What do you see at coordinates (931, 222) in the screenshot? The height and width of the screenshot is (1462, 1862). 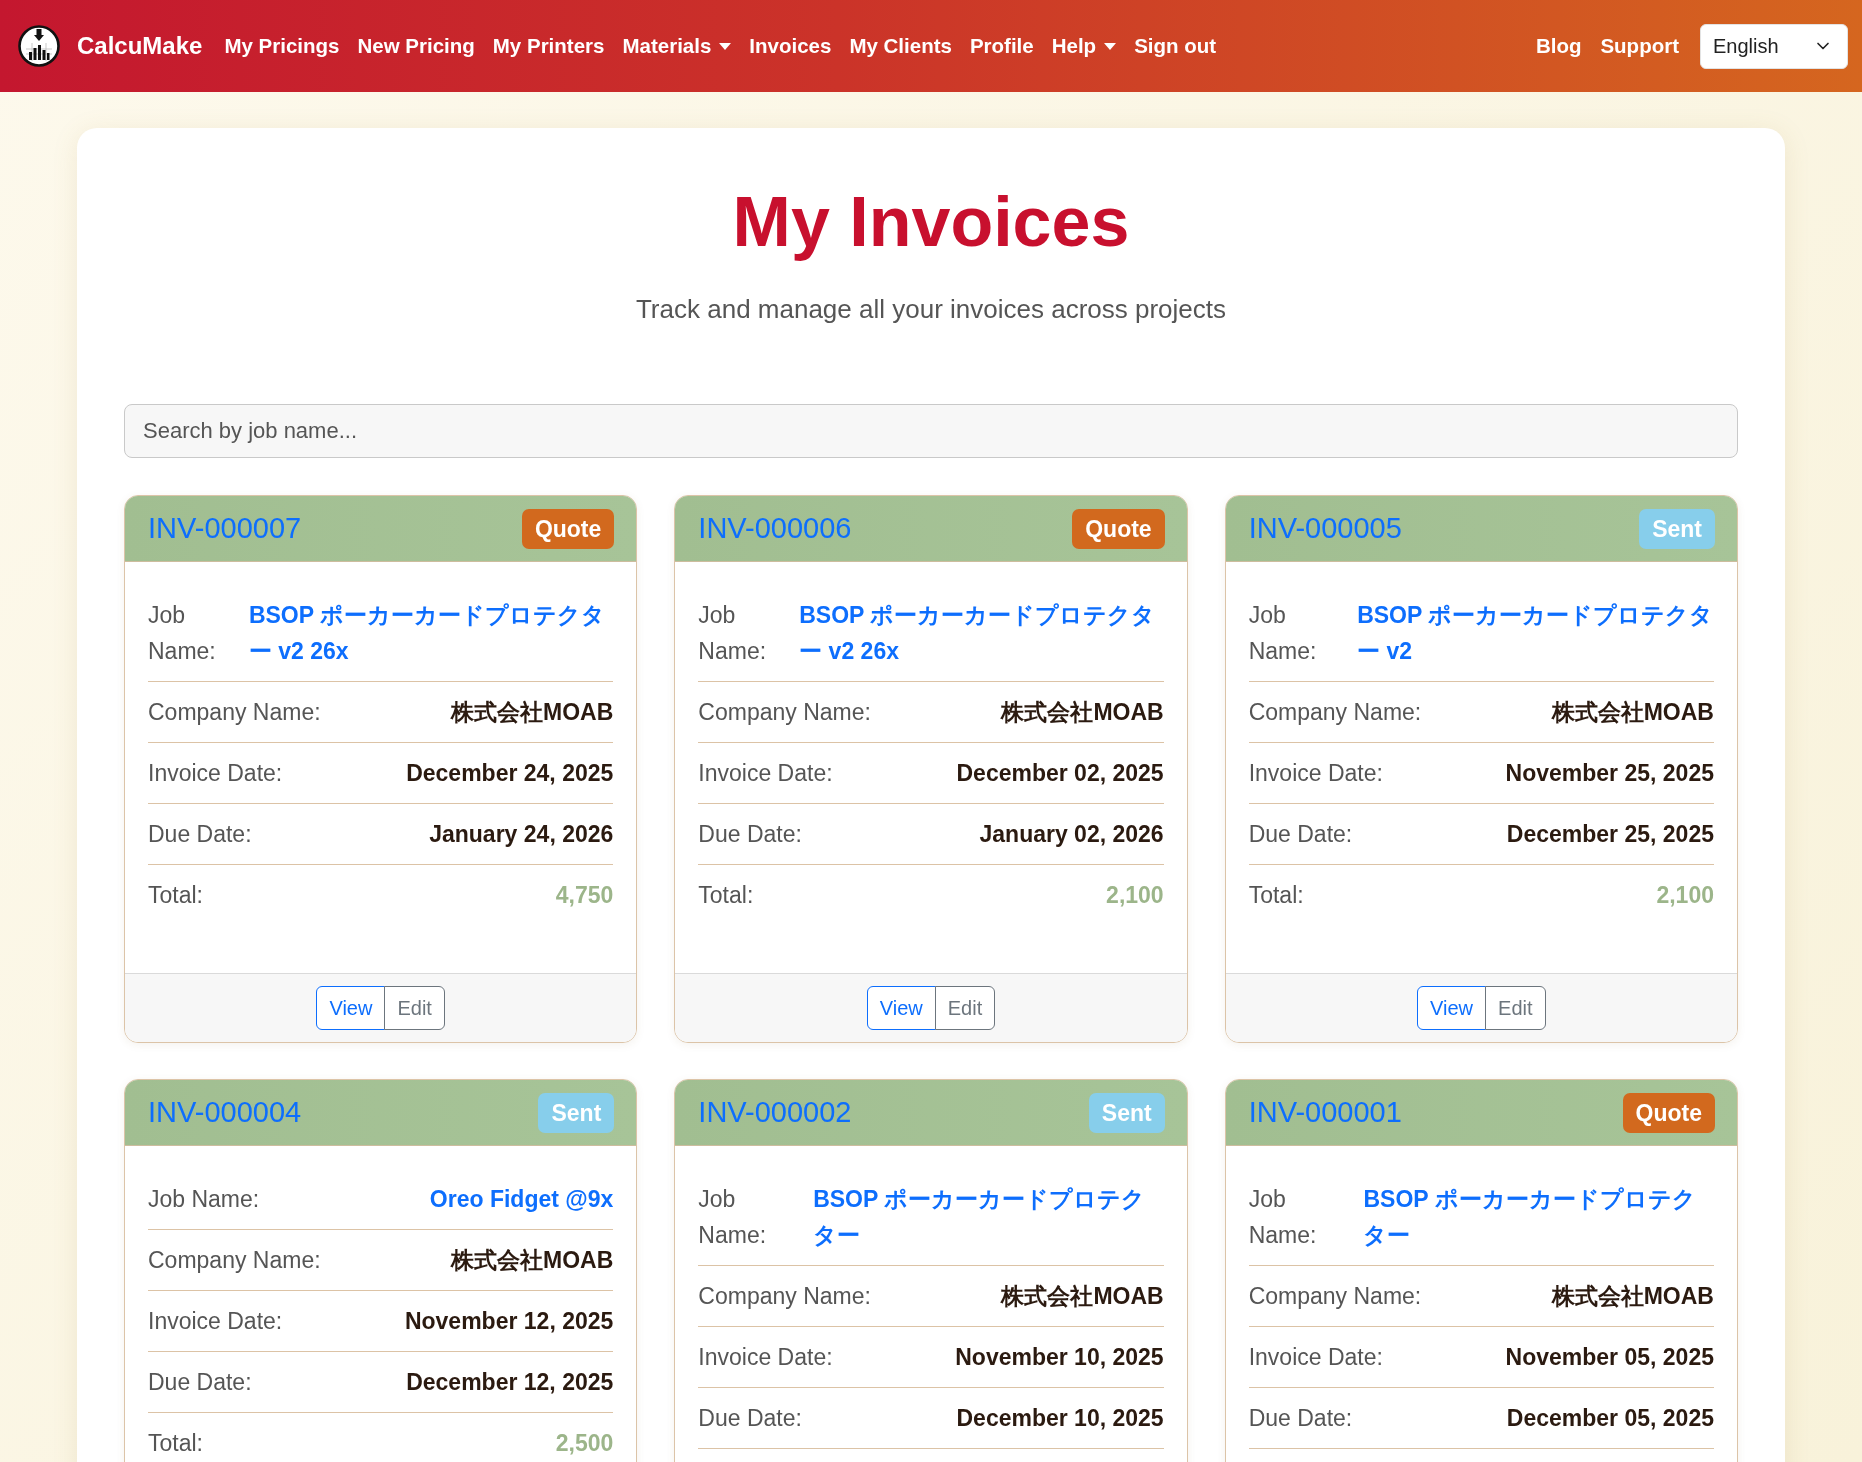 I see `page-title: My Invoices` at bounding box center [931, 222].